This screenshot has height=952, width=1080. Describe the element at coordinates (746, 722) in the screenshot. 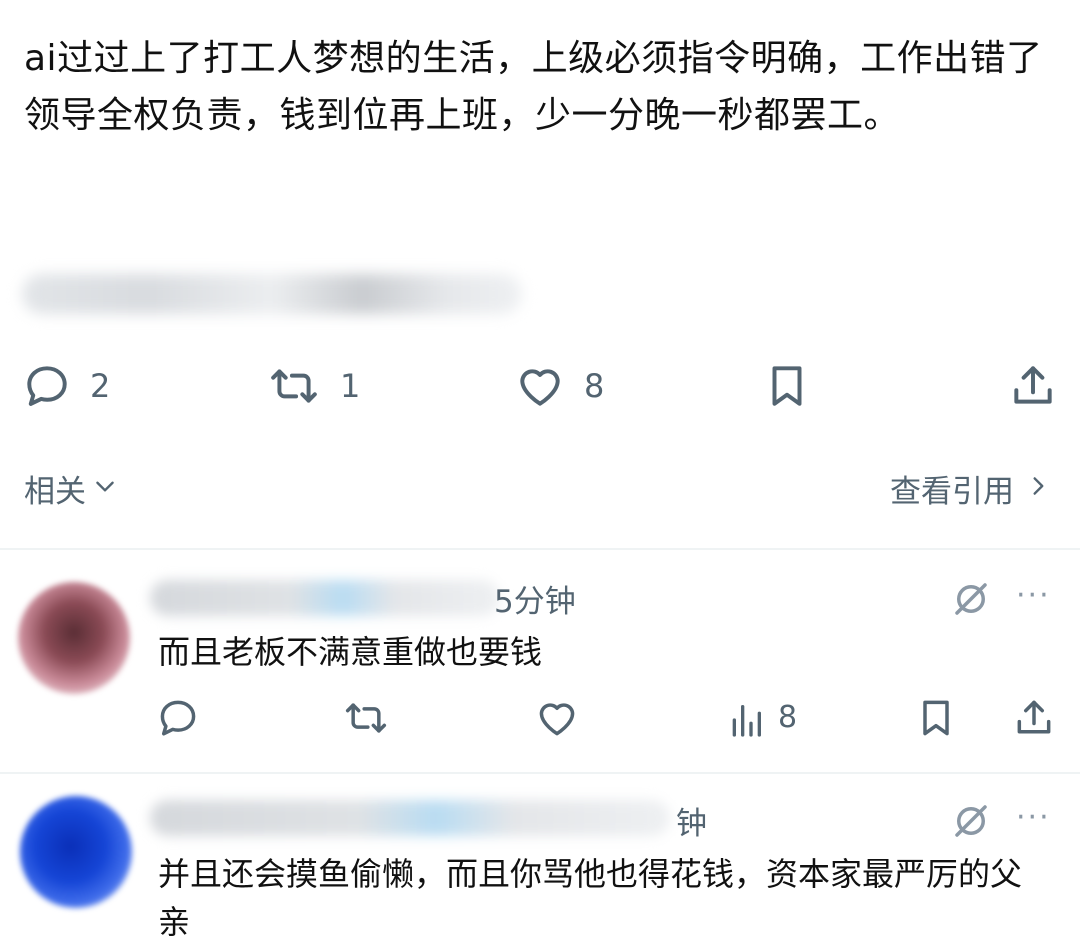

I see `views-icon` at that location.